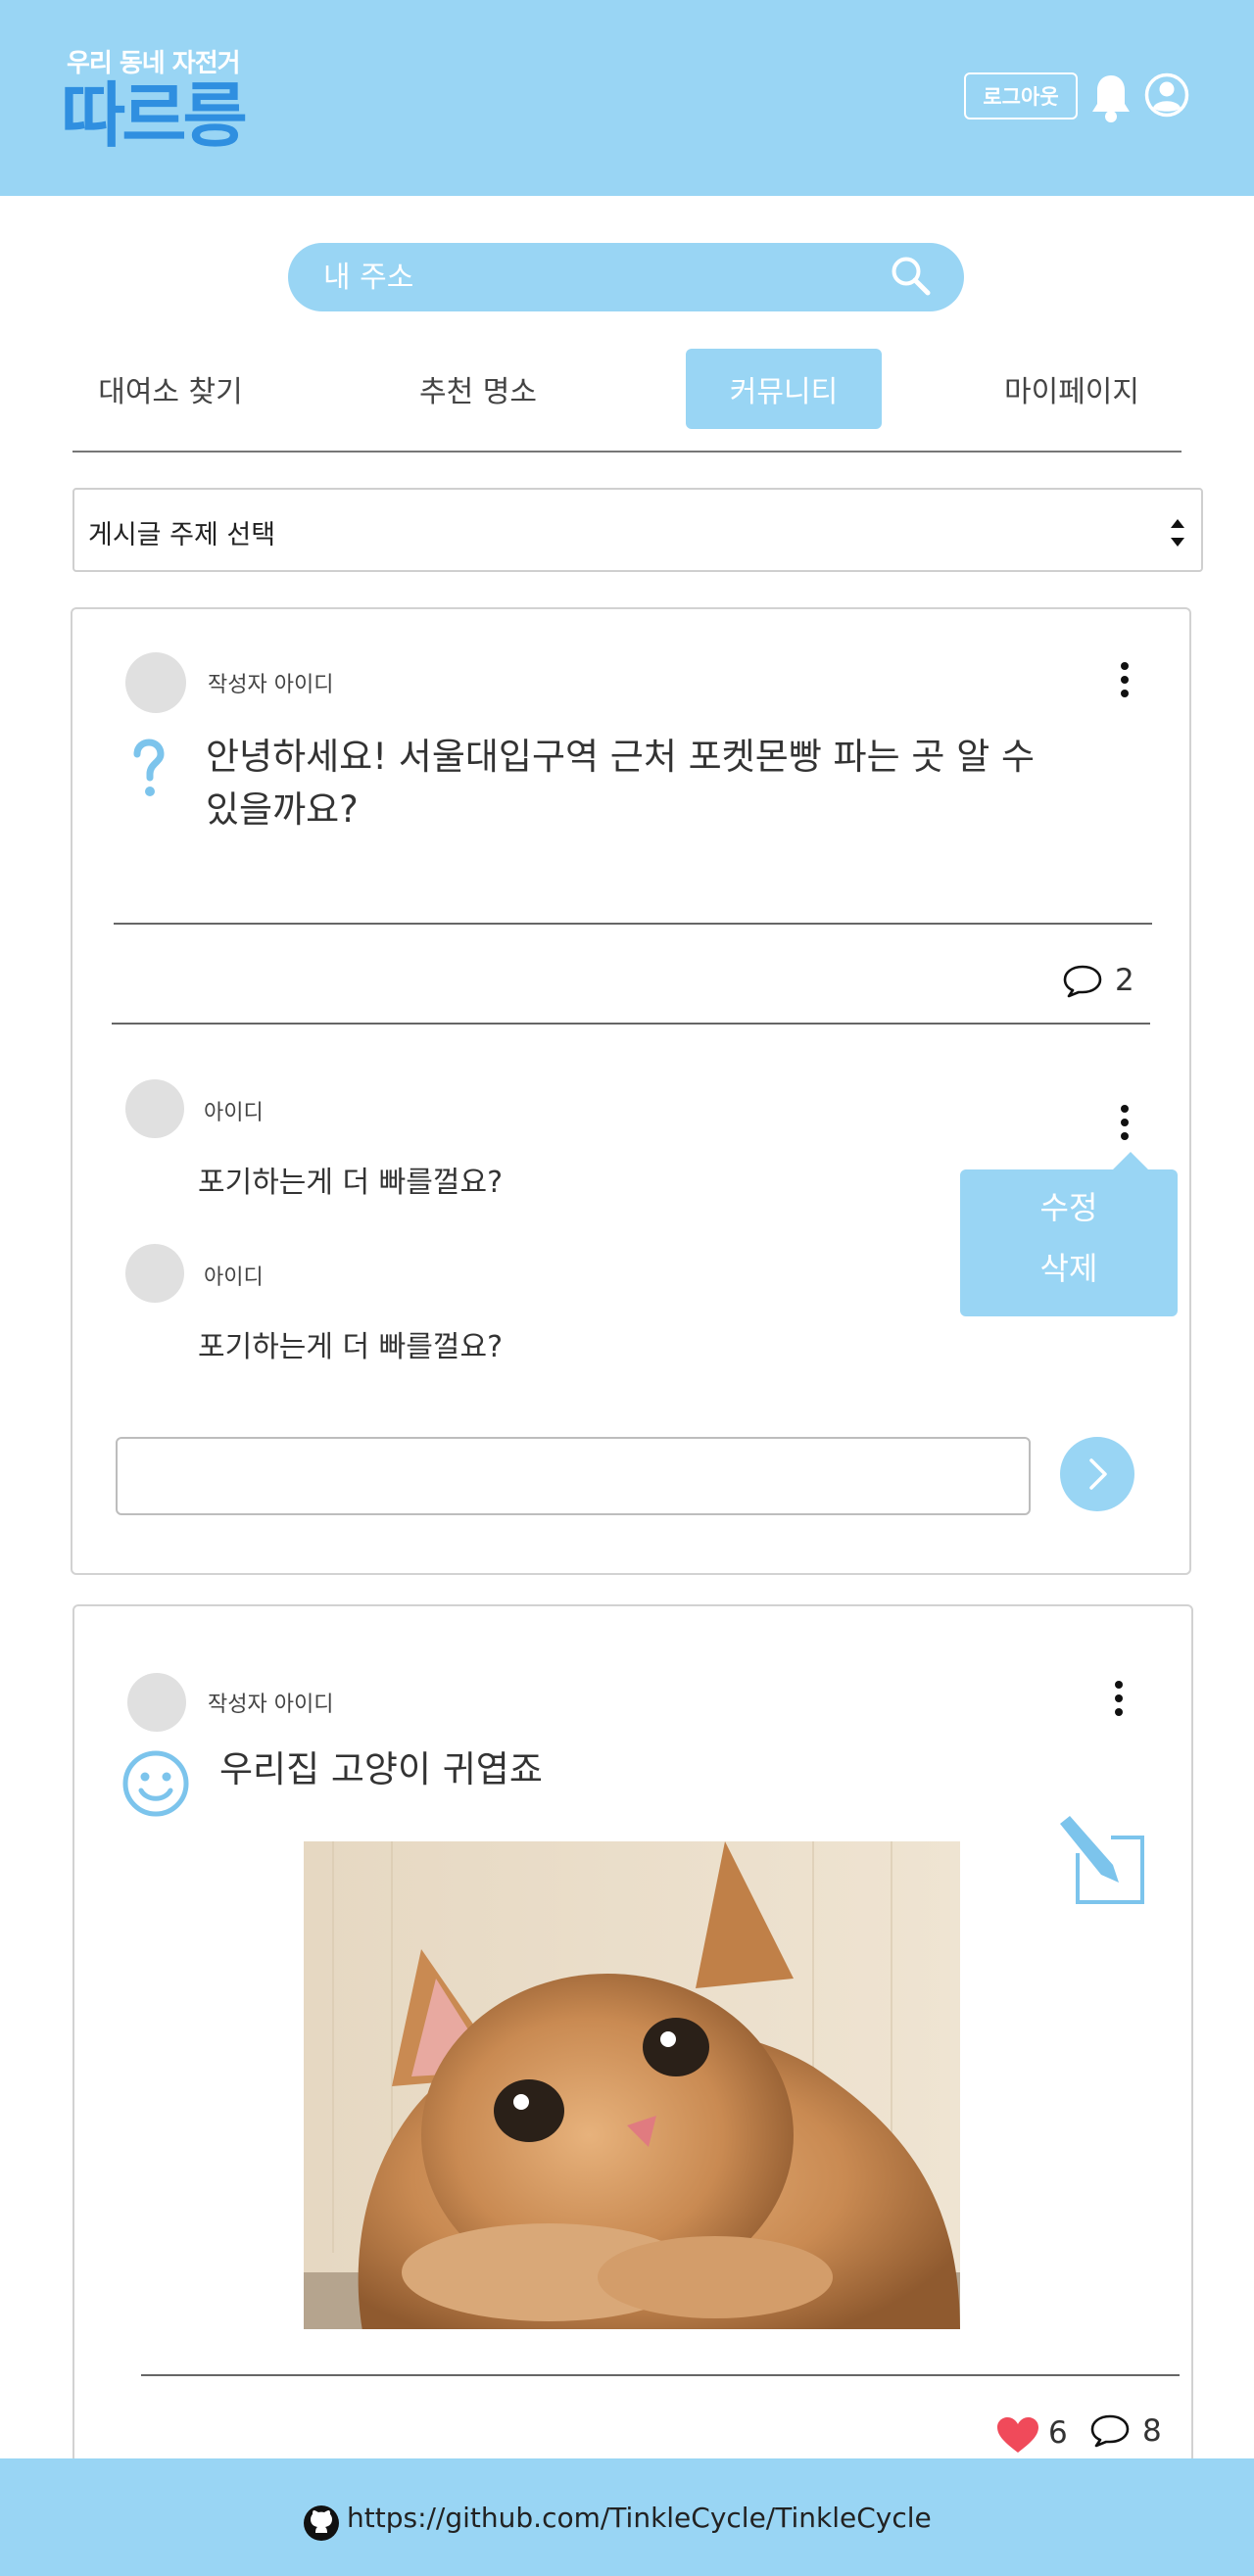  I want to click on smile-icon, so click(155, 1783).